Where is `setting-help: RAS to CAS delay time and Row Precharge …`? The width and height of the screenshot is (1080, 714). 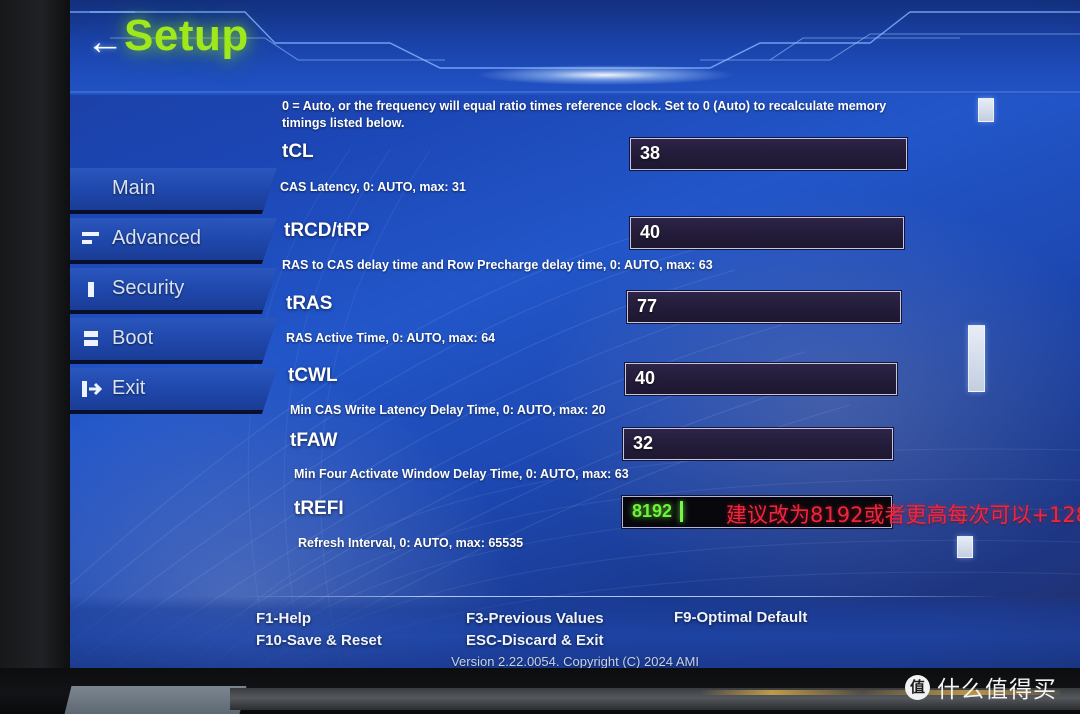
setting-help: RAS to CAS delay time and Row Precharge … is located at coordinates (497, 265).